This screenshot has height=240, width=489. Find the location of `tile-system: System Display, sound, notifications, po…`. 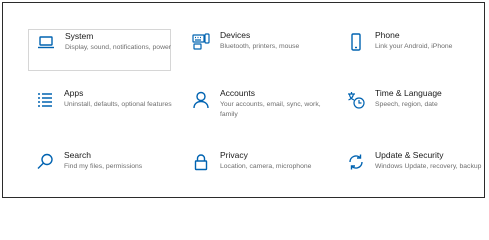

tile-system: System Display, sound, notifications, po… is located at coordinates (99, 50).